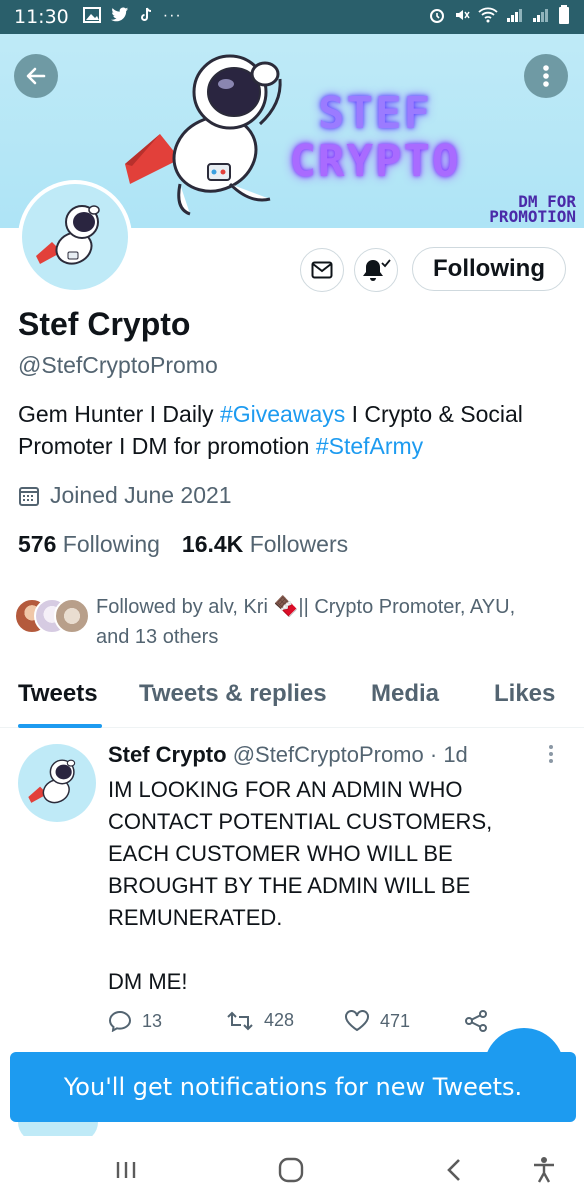 Image resolution: width=584 pixels, height=1200 pixels. Describe the element at coordinates (299, 544) in the screenshot. I see `followers-label: Followers` at that location.